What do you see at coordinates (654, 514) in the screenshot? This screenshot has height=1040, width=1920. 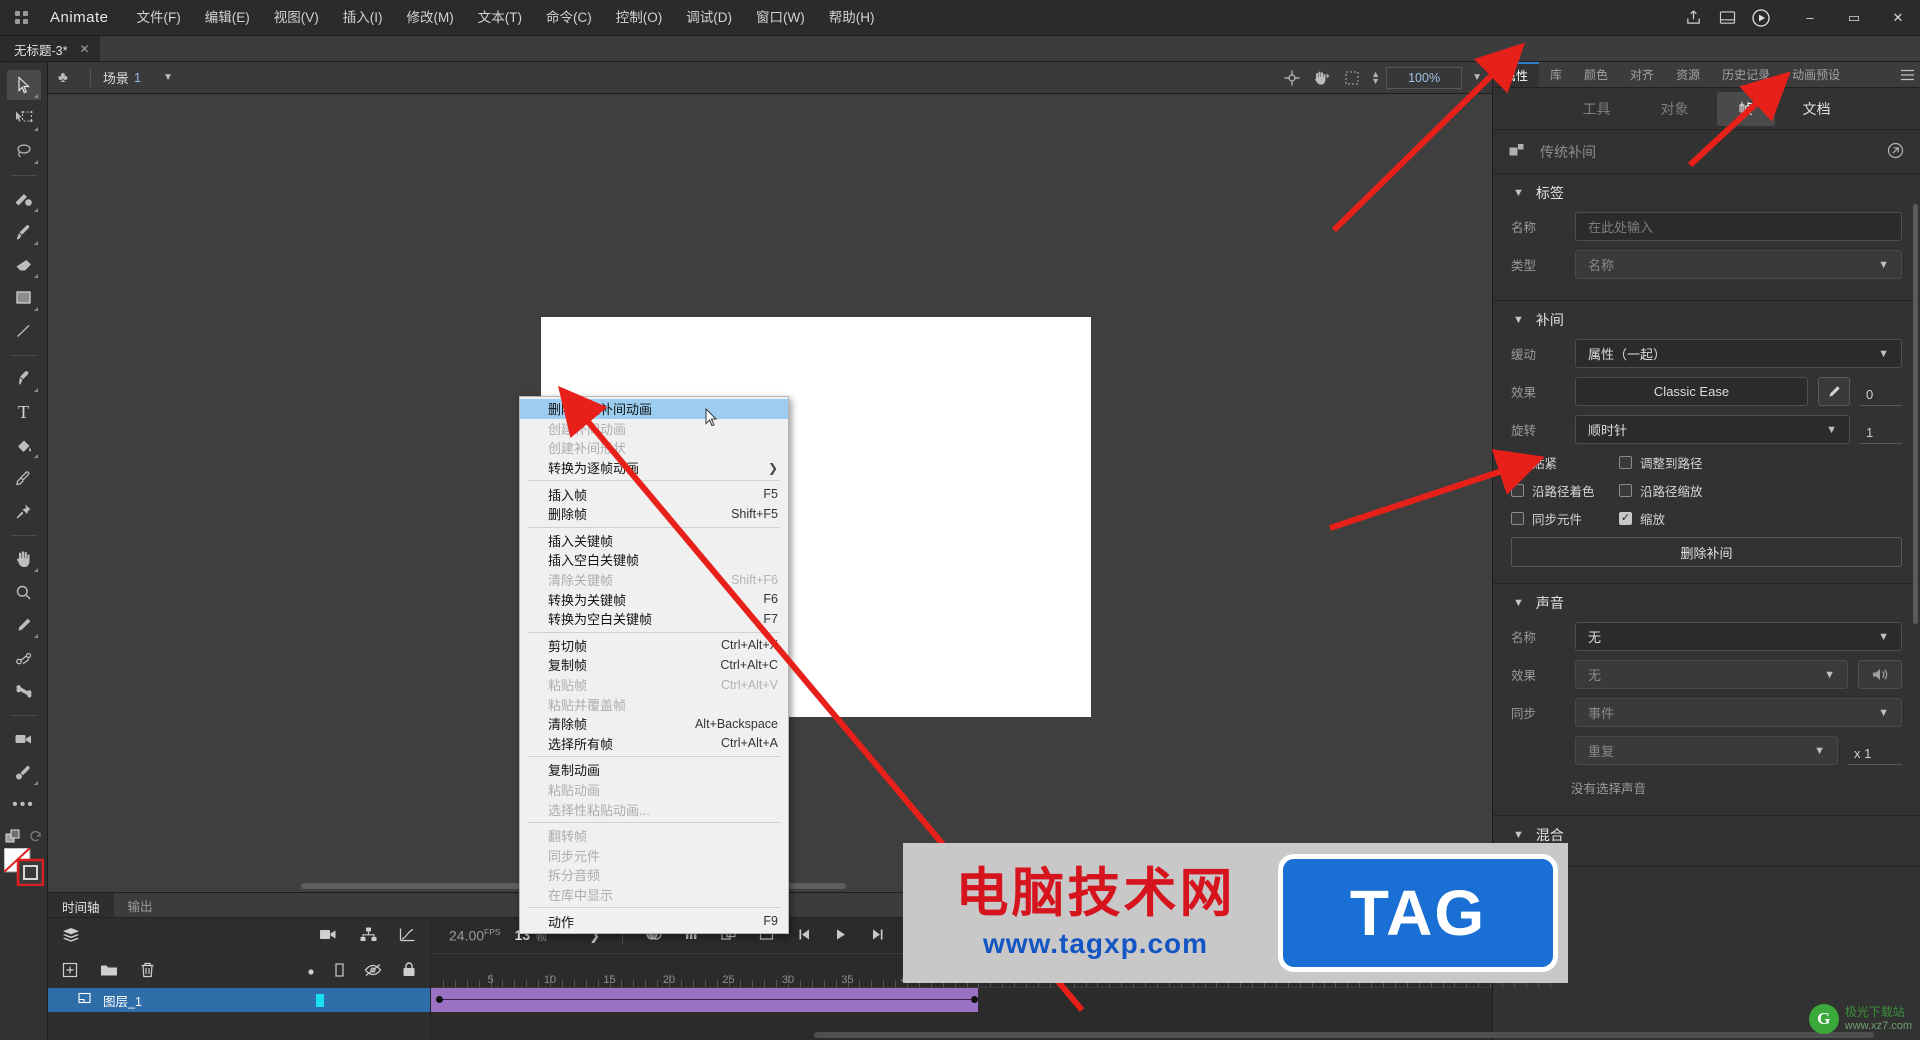 I see `context-menu-item: 删除帧 Shift+F5` at bounding box center [654, 514].